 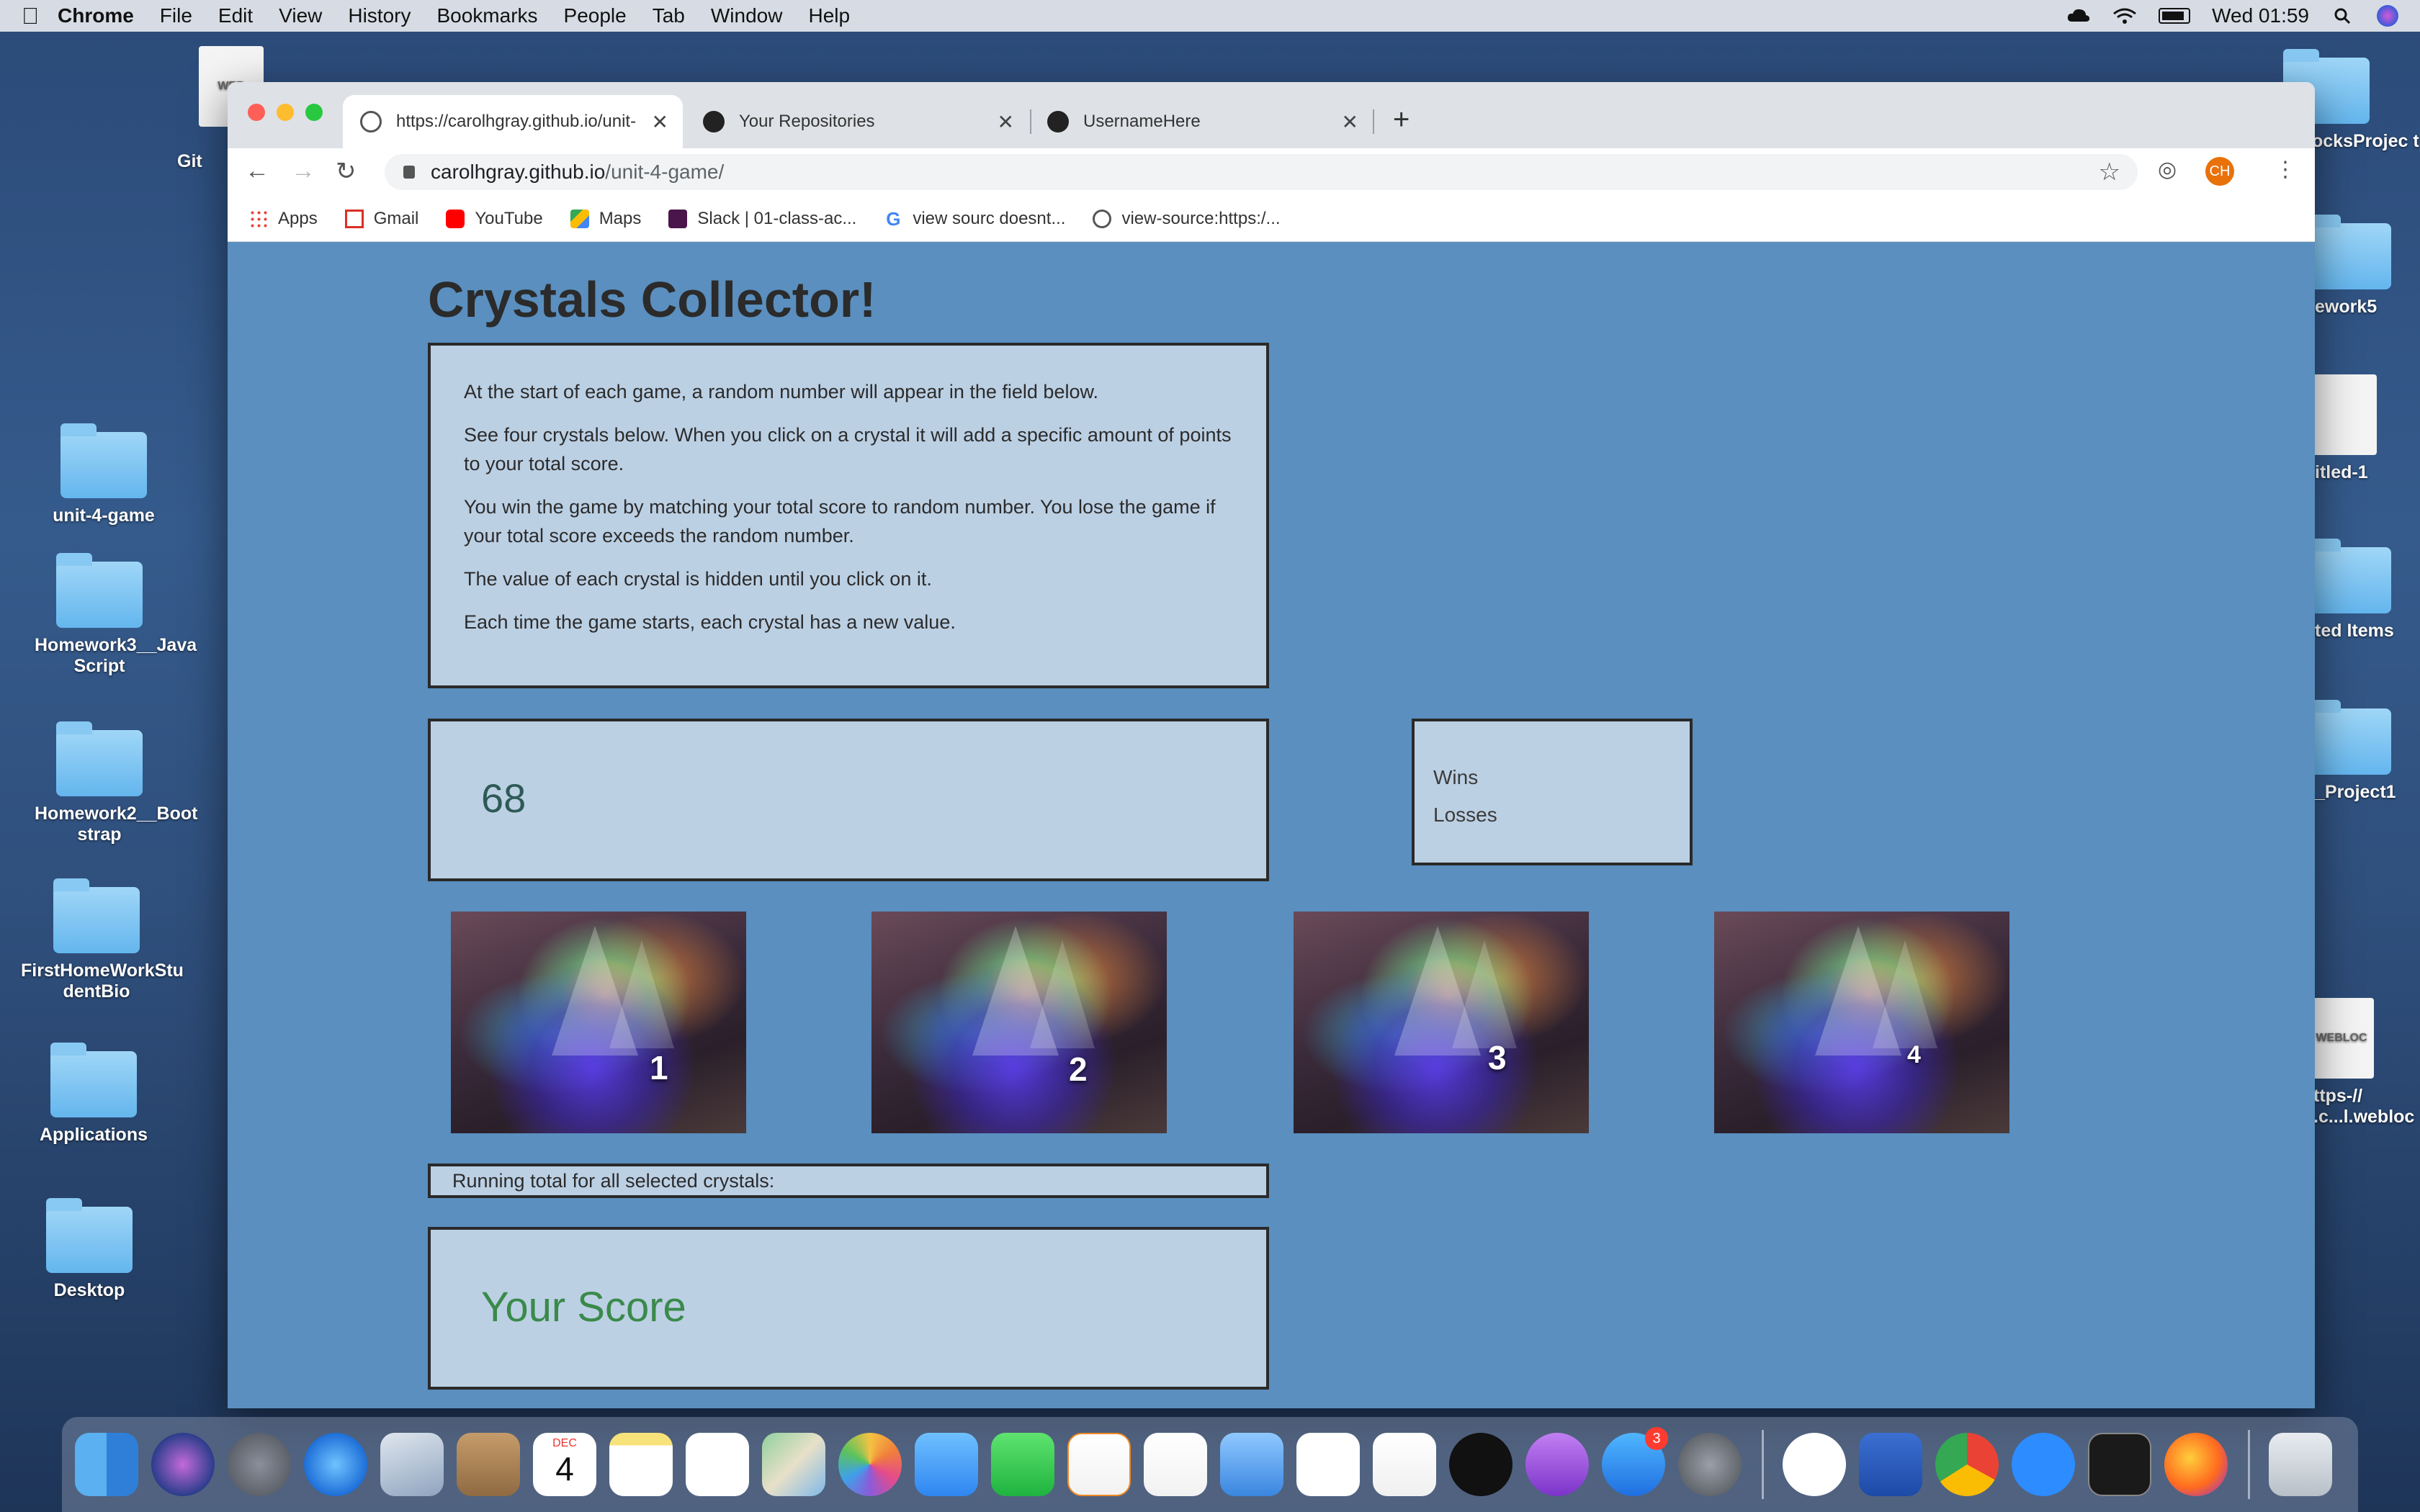 What do you see at coordinates (176, 15) in the screenshot?
I see `menu-file: File` at bounding box center [176, 15].